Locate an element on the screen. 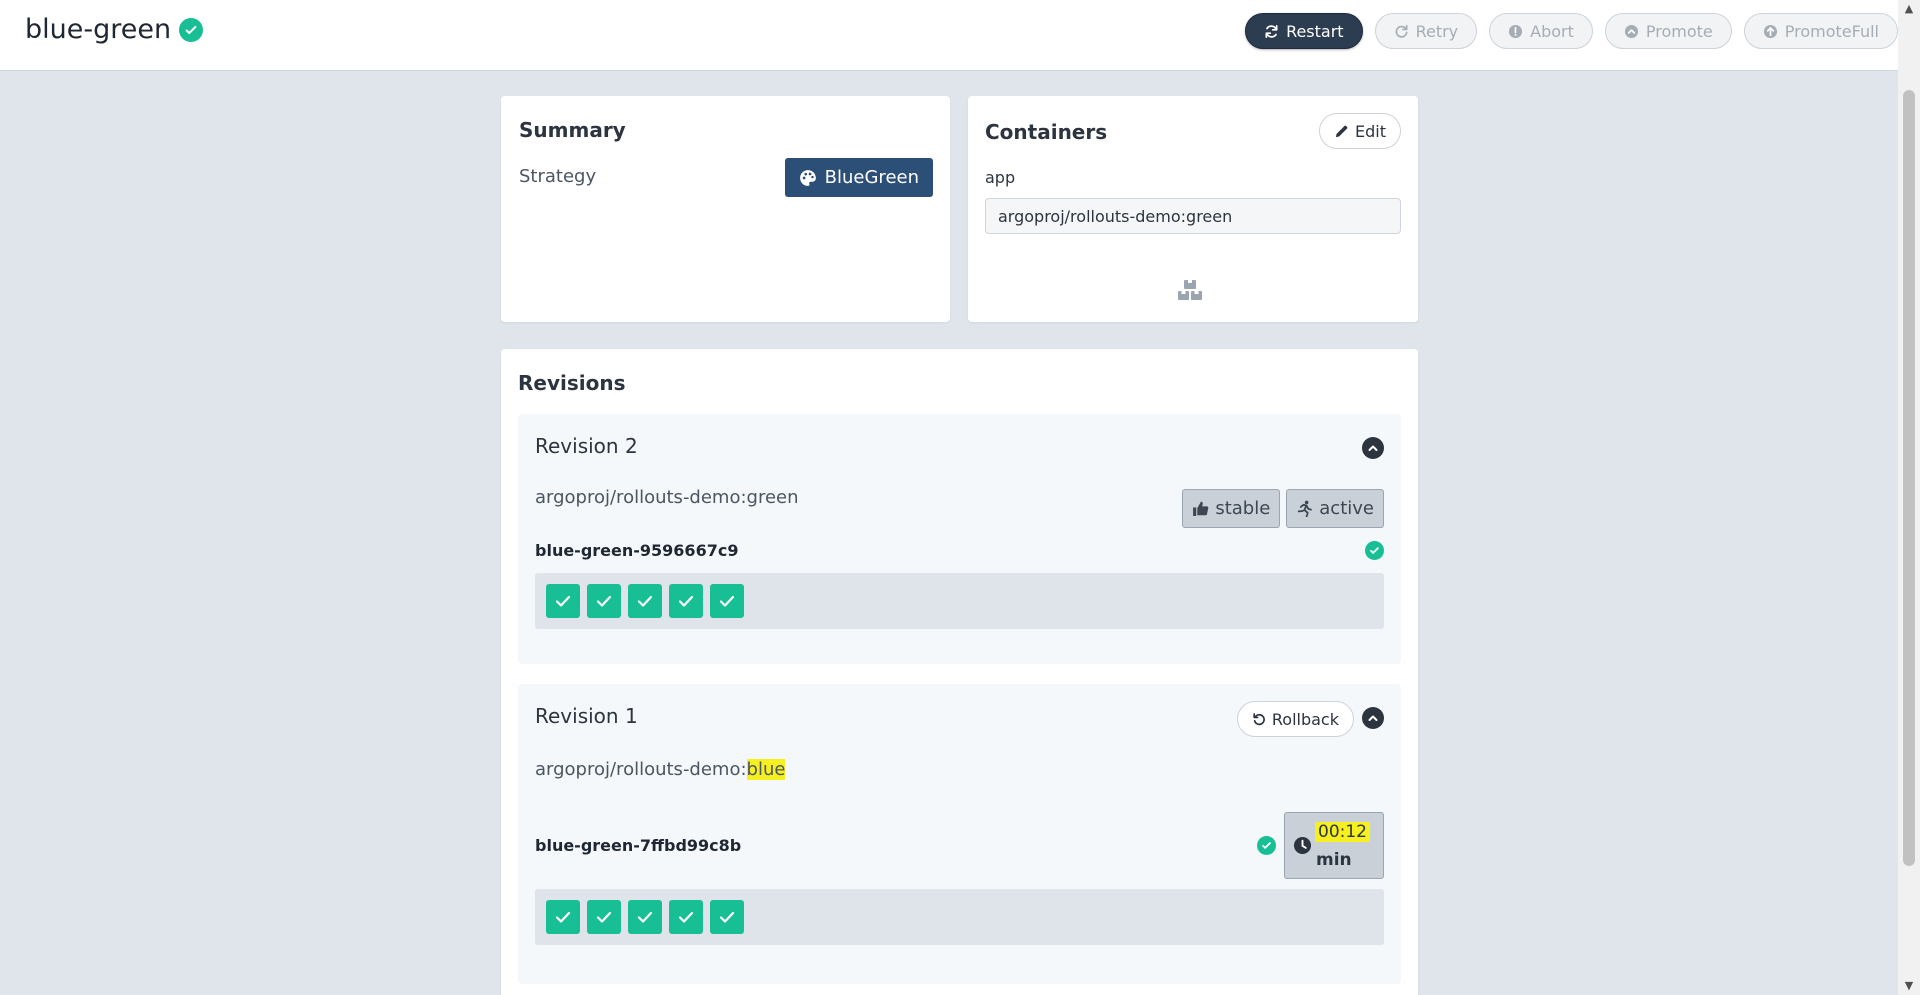  rollout-title: blue-green is located at coordinates (114, 29).